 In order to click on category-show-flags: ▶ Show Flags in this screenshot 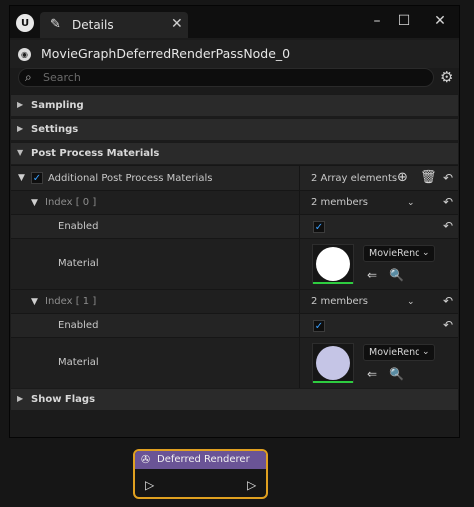, I will do `click(234, 399)`.